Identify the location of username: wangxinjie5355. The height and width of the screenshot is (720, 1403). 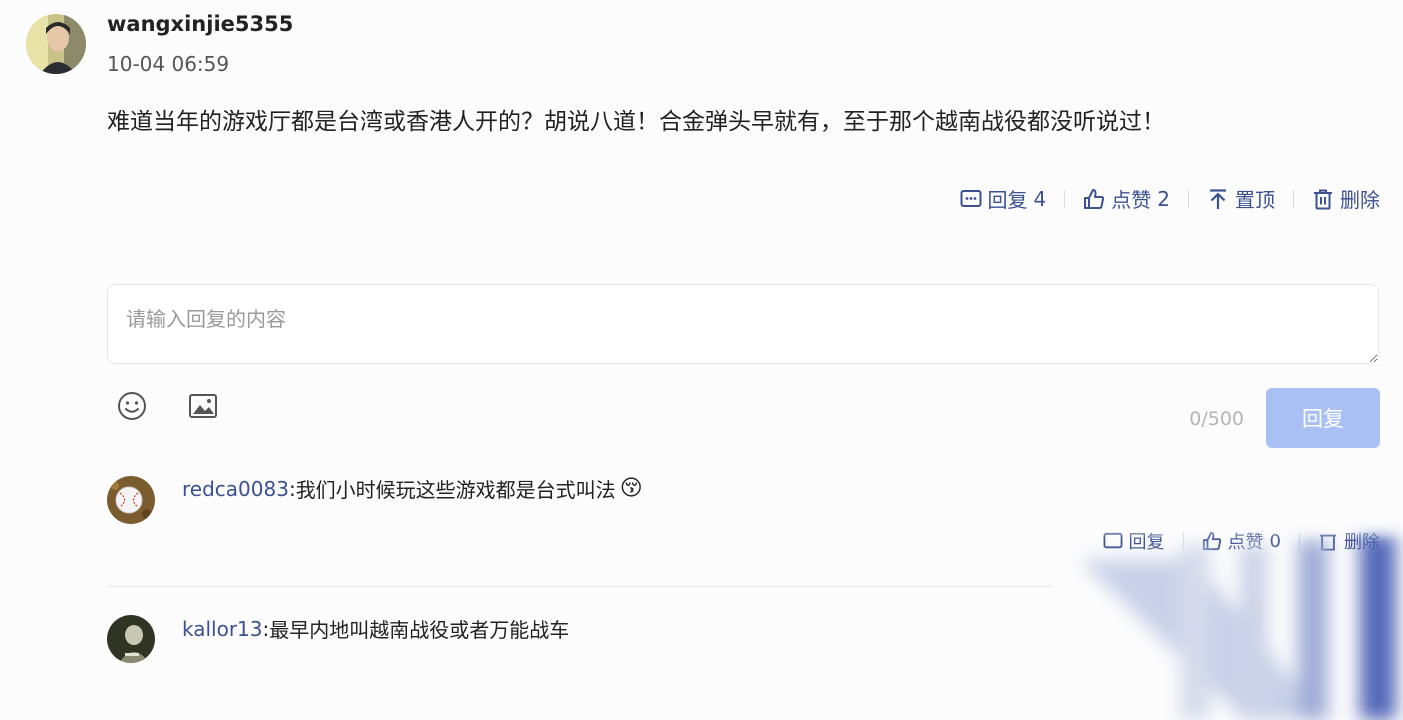
(200, 24).